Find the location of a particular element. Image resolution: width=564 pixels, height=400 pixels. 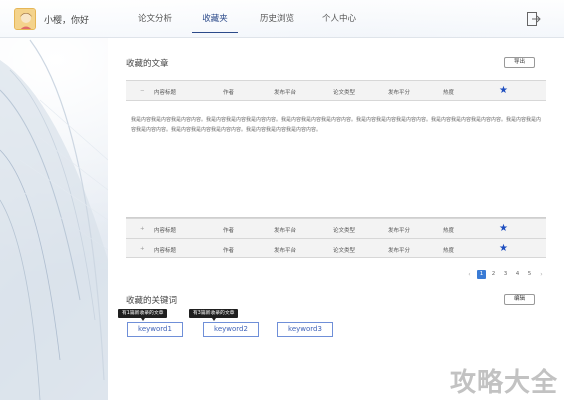

edit-keywords-button: 编辑 is located at coordinates (519, 299).